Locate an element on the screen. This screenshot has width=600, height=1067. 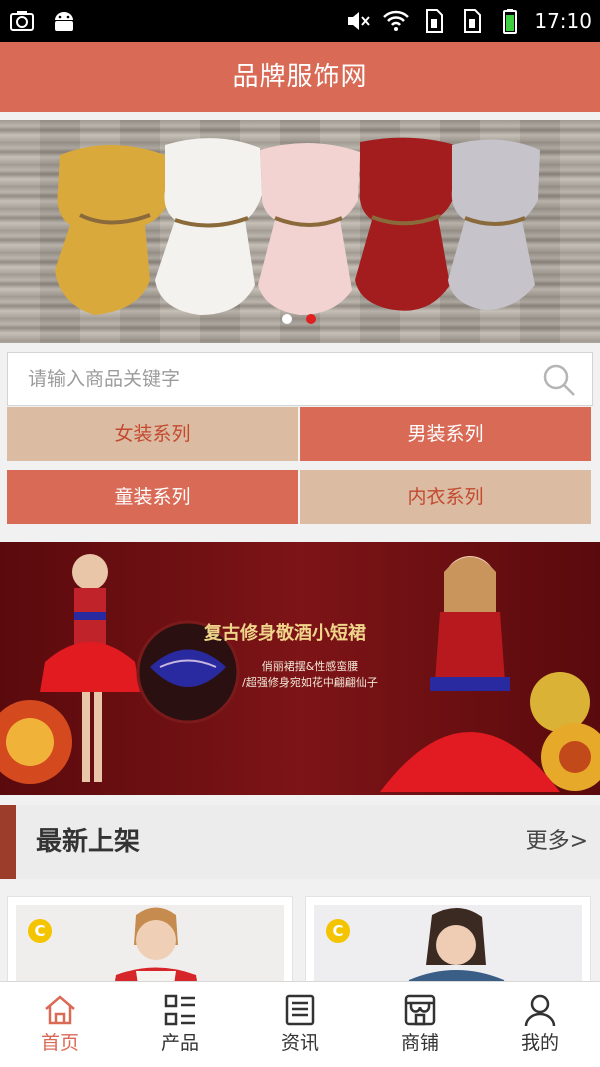
carousel-dot is located at coordinates (287, 319).